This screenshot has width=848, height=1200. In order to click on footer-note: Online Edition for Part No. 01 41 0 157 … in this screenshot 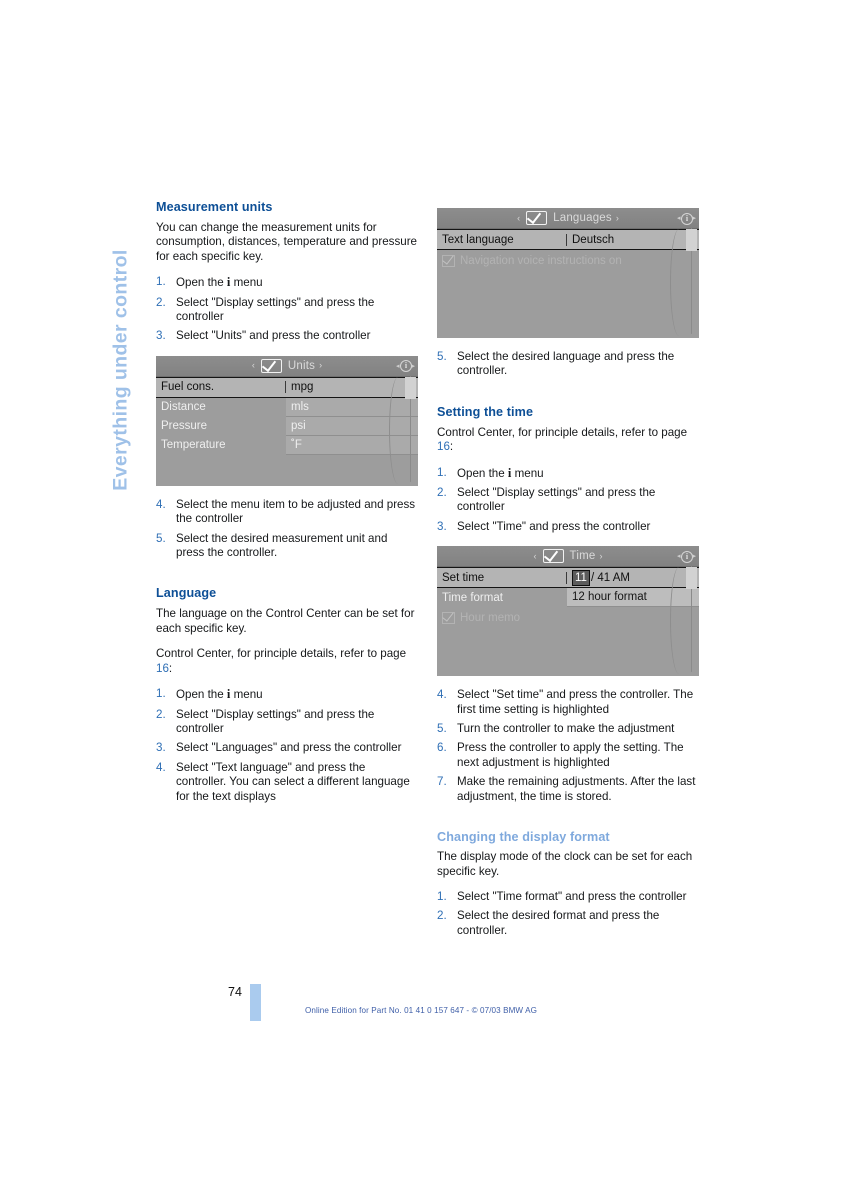, I will do `click(421, 1010)`.